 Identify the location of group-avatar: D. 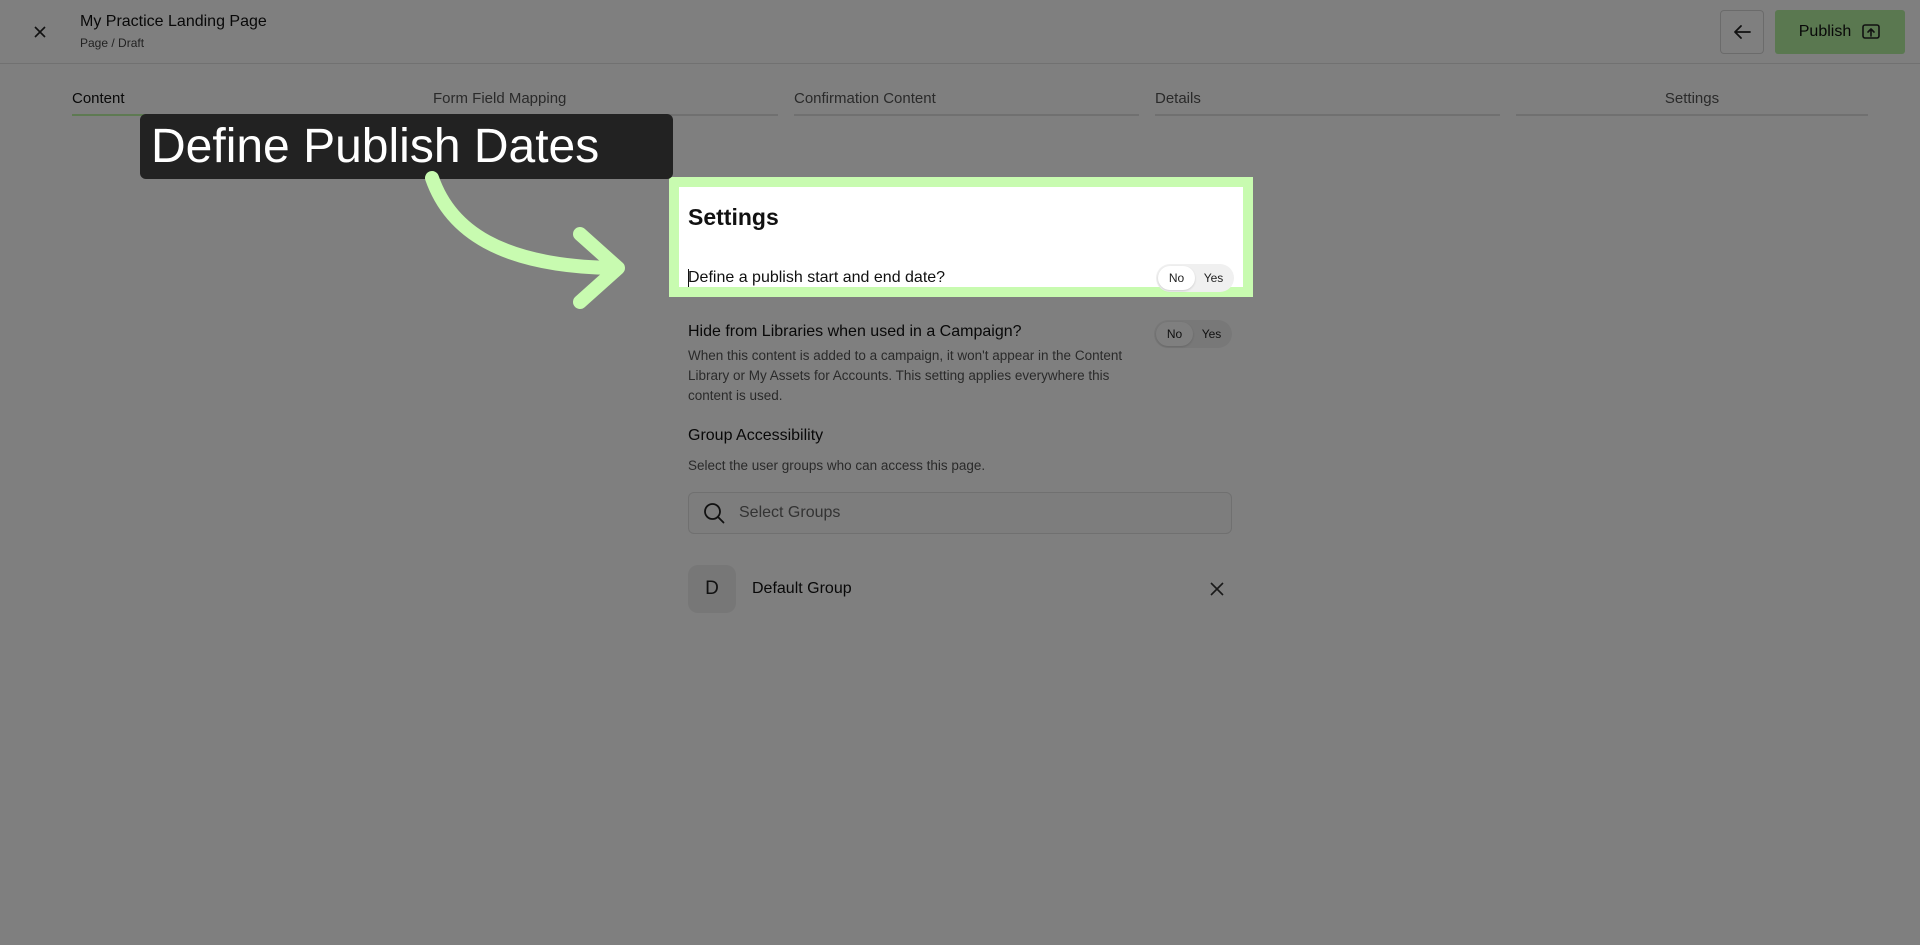
(712, 589).